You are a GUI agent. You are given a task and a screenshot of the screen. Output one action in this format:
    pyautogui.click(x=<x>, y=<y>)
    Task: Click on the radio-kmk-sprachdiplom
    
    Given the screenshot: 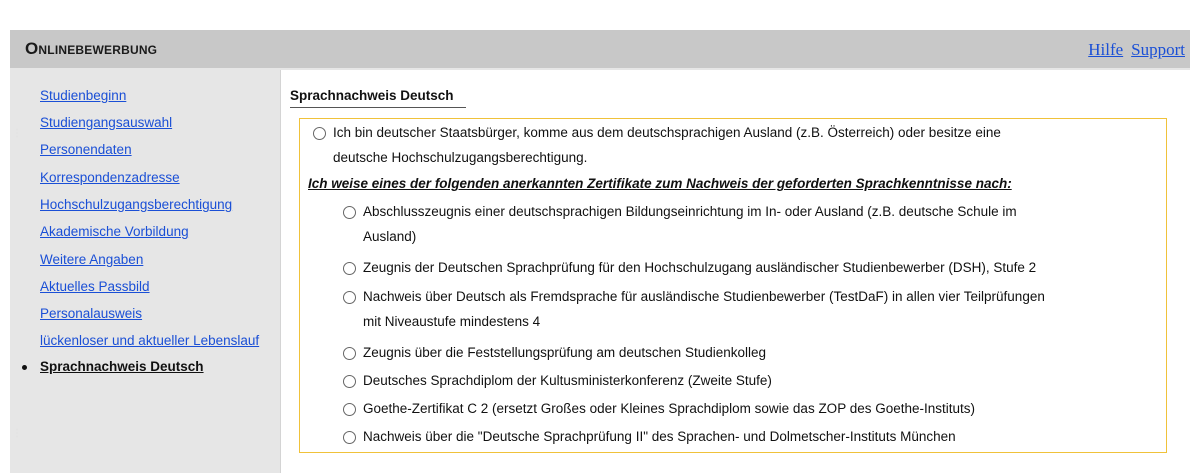 What is the action you would take?
    pyautogui.click(x=349, y=381)
    